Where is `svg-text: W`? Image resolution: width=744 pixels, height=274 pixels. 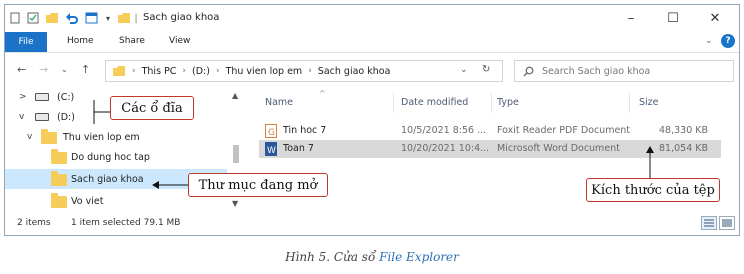 svg-text: W is located at coordinates (271, 150).